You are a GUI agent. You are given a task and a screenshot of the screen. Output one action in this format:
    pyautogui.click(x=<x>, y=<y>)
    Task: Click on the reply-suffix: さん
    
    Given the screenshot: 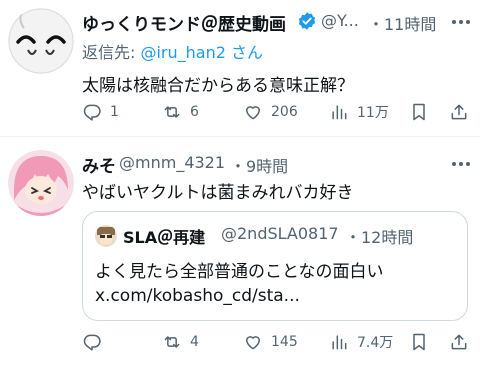 What is the action you would take?
    pyautogui.click(x=244, y=52)
    